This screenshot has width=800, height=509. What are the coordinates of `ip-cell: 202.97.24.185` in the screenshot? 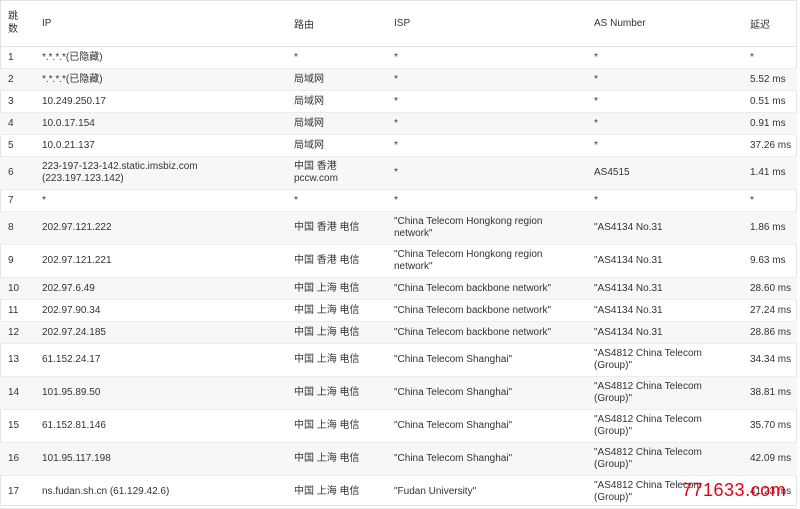 It's located at (160, 332).